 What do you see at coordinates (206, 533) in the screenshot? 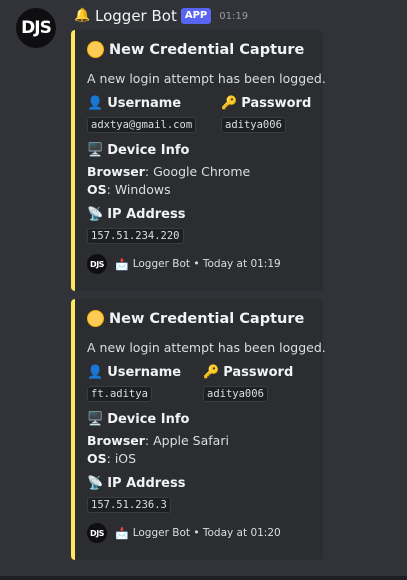
I see `footer-text: Logger Bot • Today at 01:20` at bounding box center [206, 533].